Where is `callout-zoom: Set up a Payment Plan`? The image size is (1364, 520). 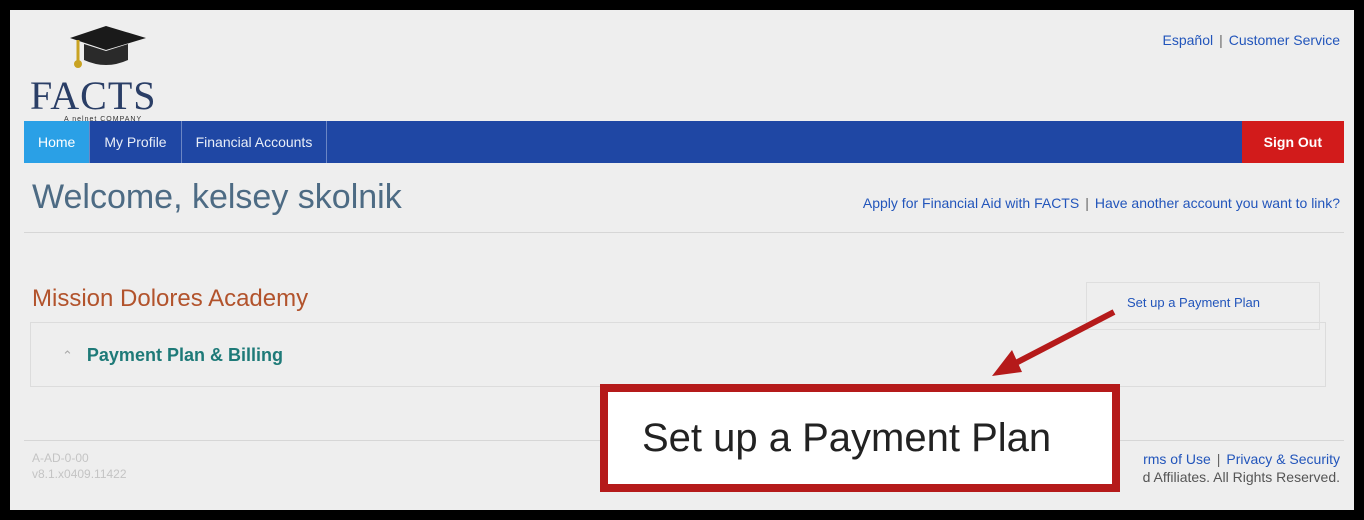 callout-zoom: Set up a Payment Plan is located at coordinates (860, 438).